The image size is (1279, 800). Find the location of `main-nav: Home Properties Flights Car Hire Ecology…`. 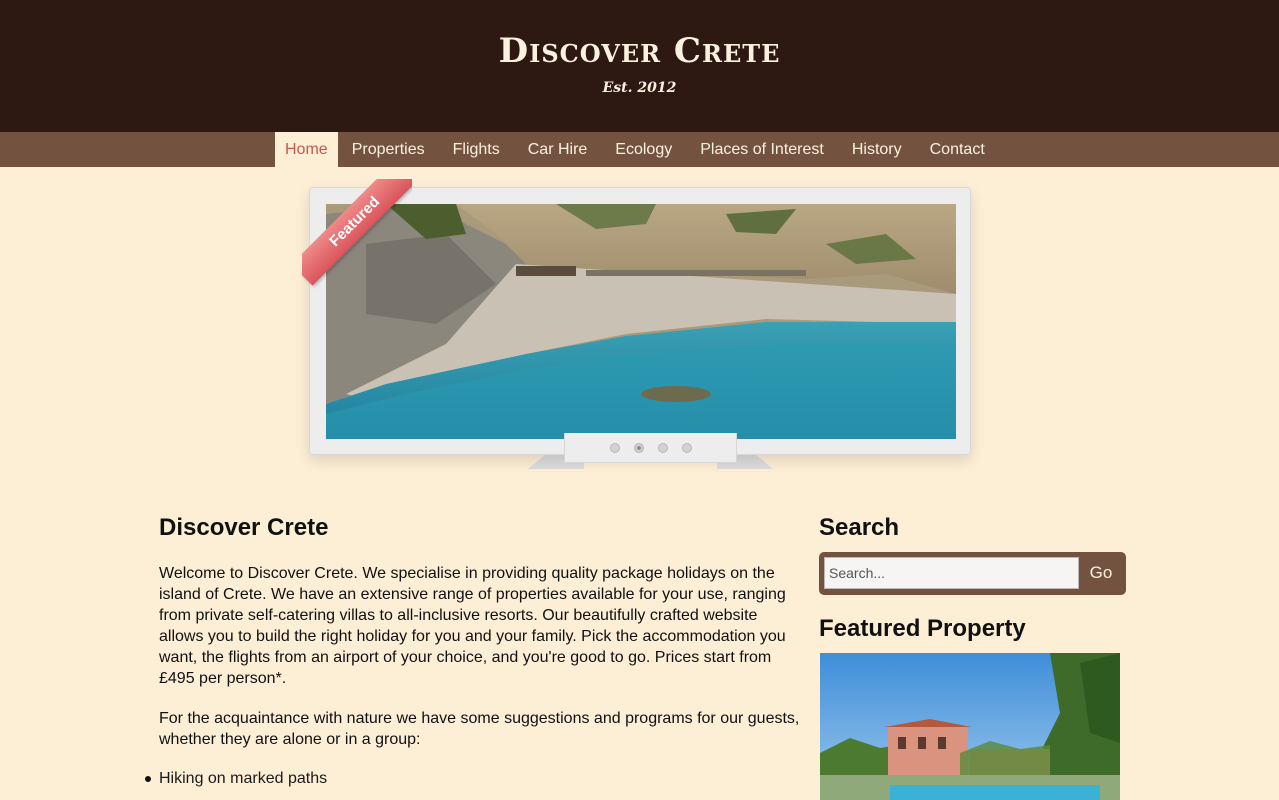

main-nav: Home Properties Flights Car Hire Ecology… is located at coordinates (639, 149).